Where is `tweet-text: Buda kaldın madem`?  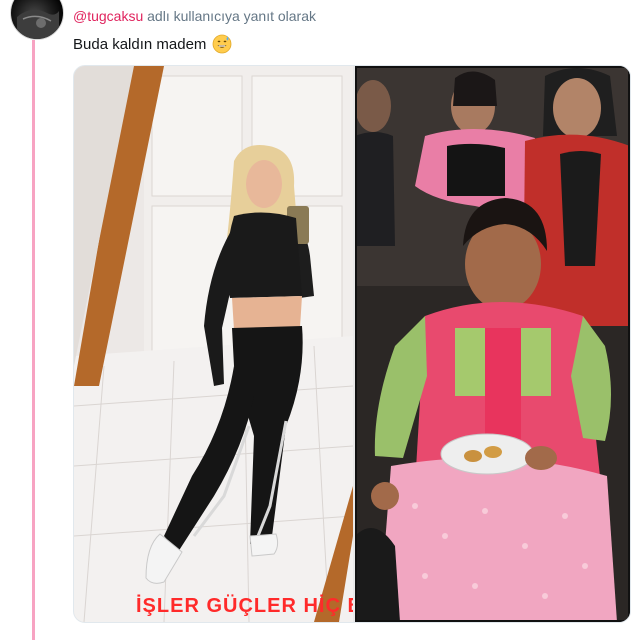 tweet-text: Buda kaldın madem is located at coordinates (140, 44).